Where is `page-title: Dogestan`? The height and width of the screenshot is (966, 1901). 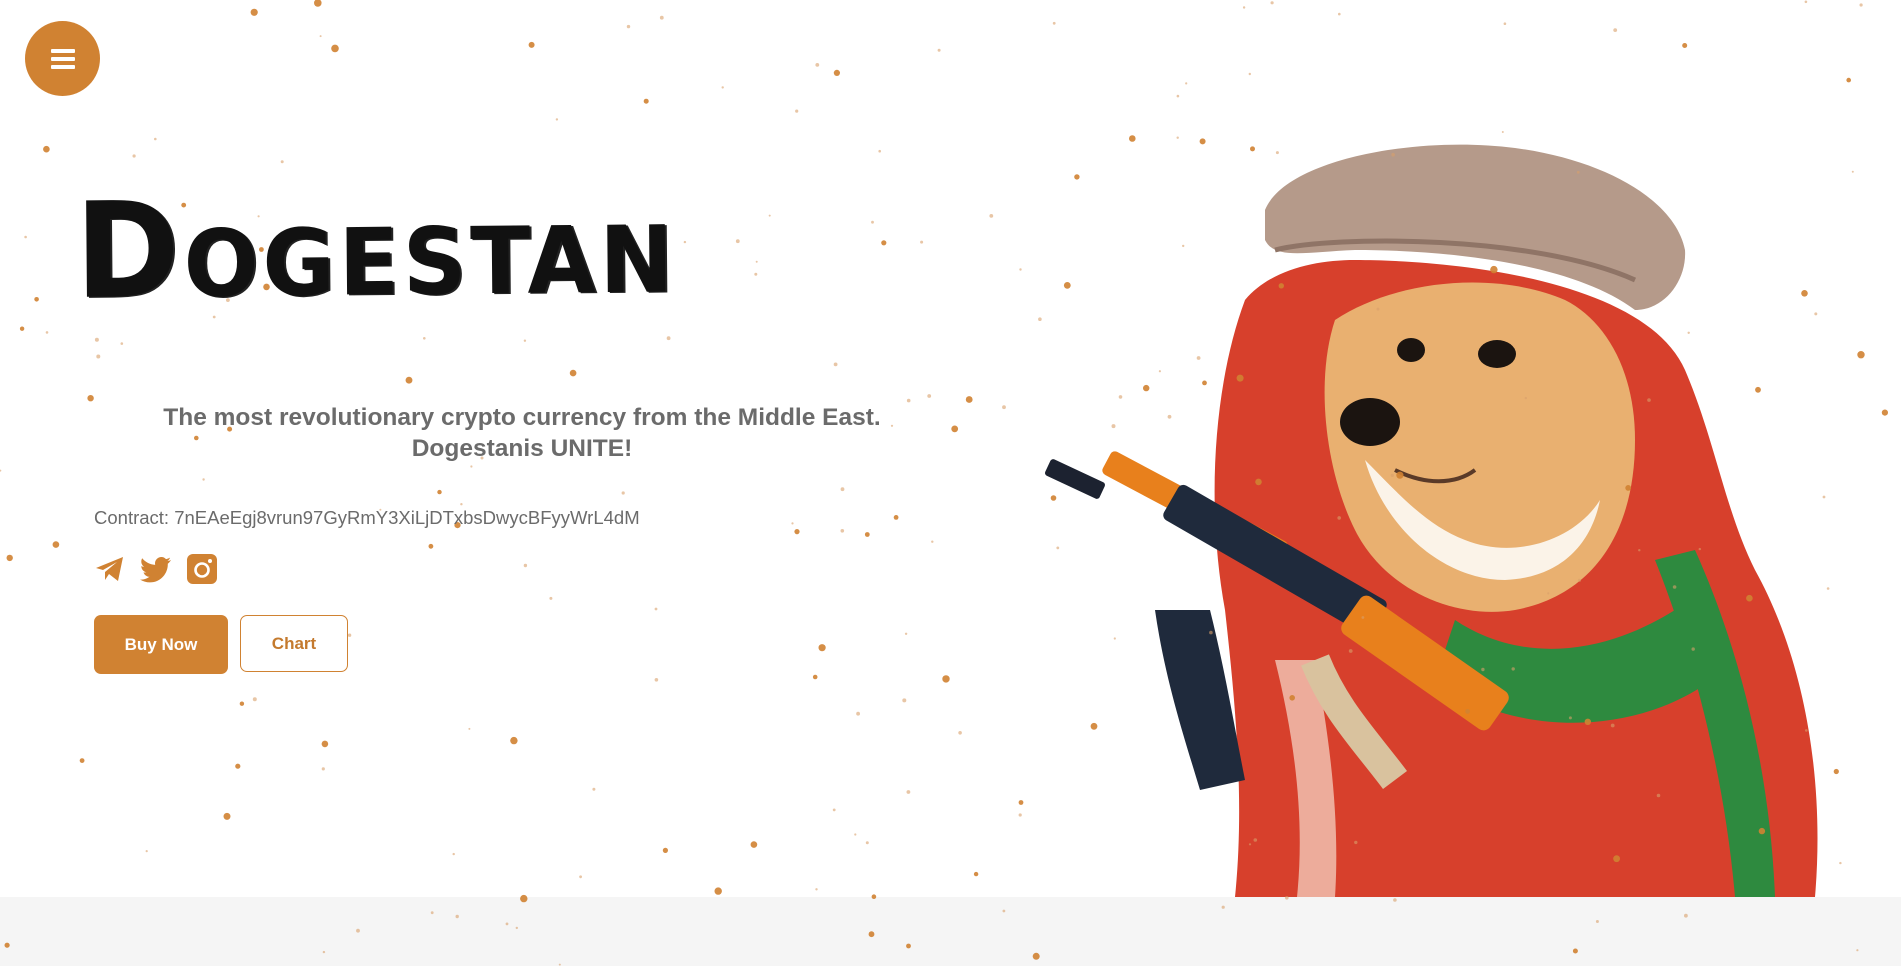
page-title: Dogestan is located at coordinates (376, 248).